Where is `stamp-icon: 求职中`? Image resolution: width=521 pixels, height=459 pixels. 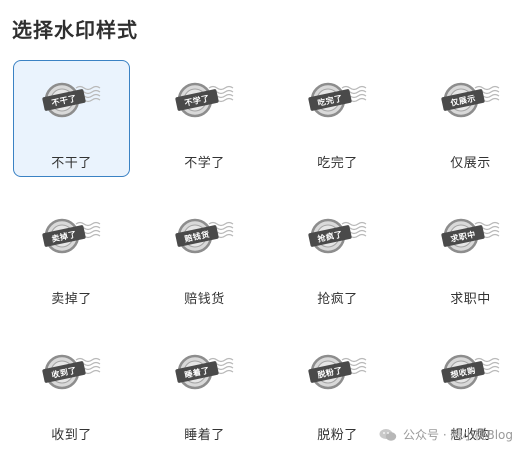 stamp-icon: 求职中 is located at coordinates (467, 235).